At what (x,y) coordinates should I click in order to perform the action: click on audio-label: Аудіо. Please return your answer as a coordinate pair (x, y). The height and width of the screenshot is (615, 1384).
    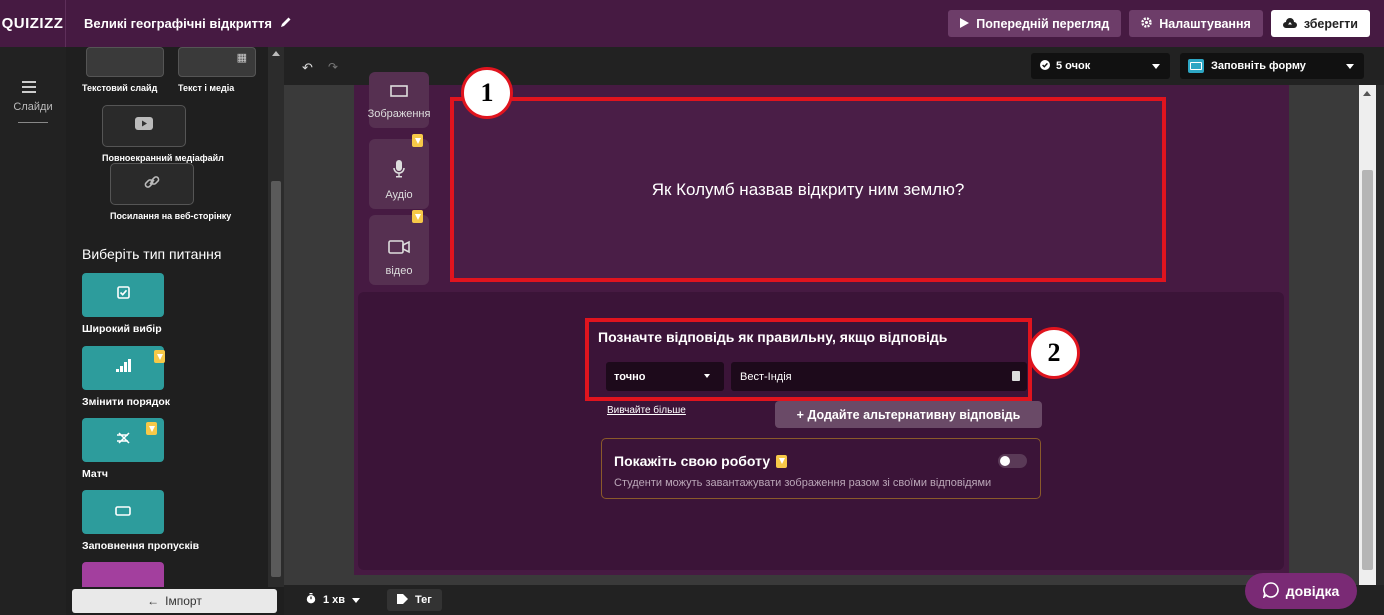
    Looking at the image, I should click on (399, 195).